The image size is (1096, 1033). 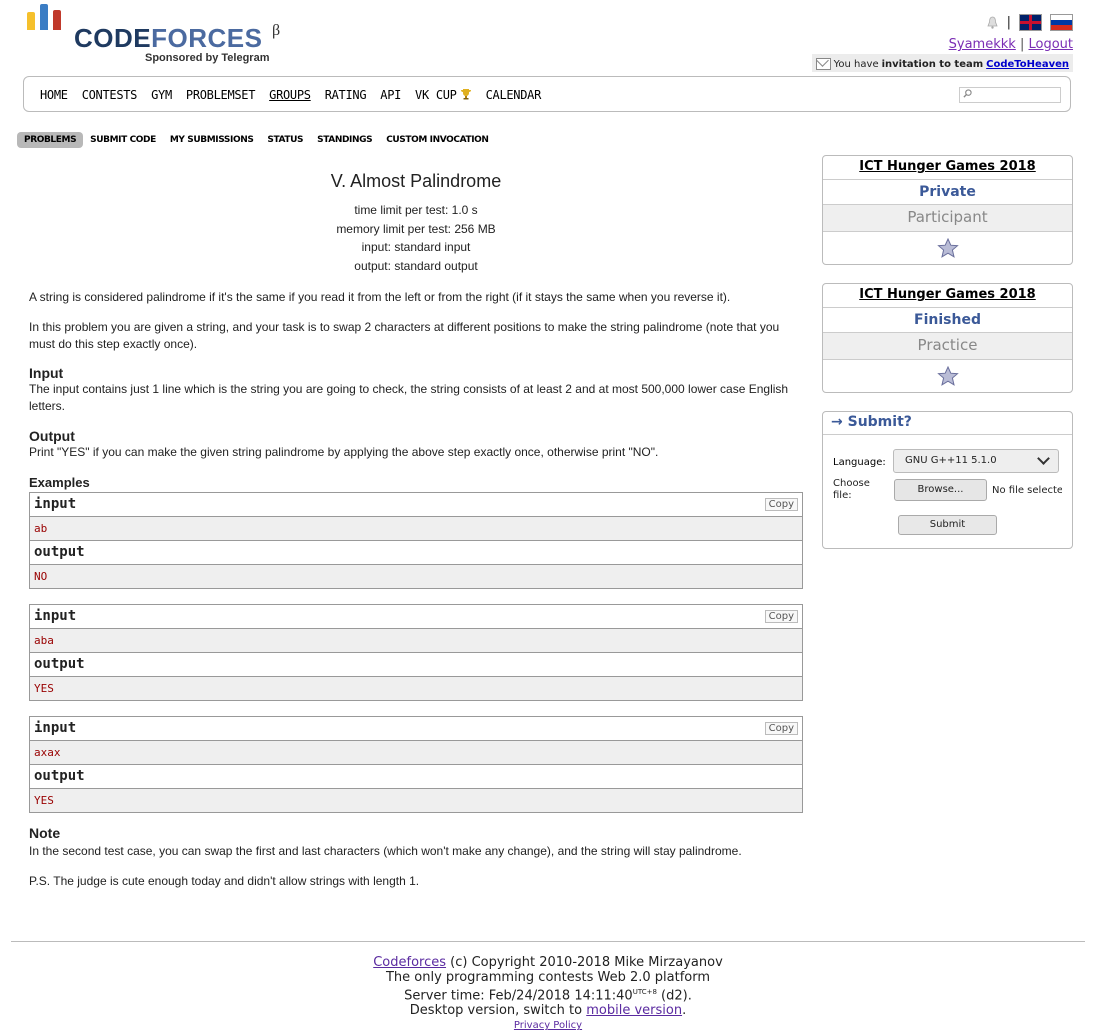 What do you see at coordinates (50, 140) in the screenshot?
I see `subnav-problems: PROBLEMS` at bounding box center [50, 140].